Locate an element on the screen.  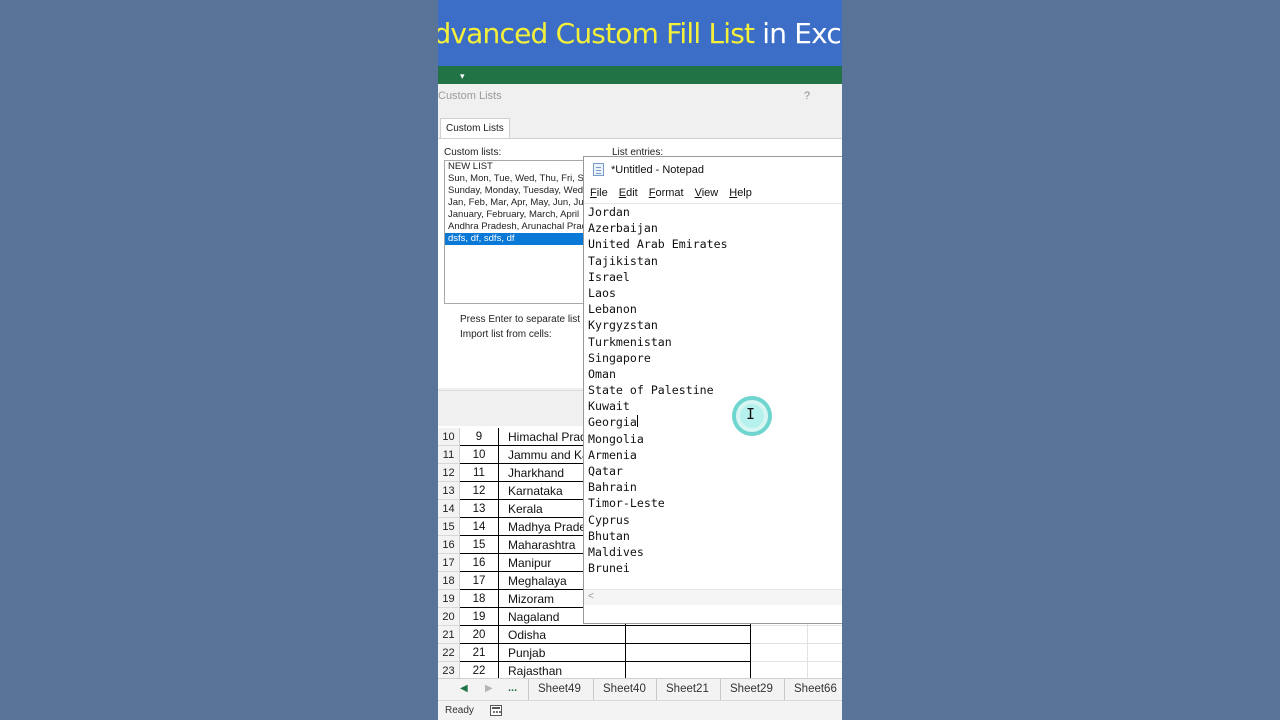
serial-cell: 16 is located at coordinates (479, 563).